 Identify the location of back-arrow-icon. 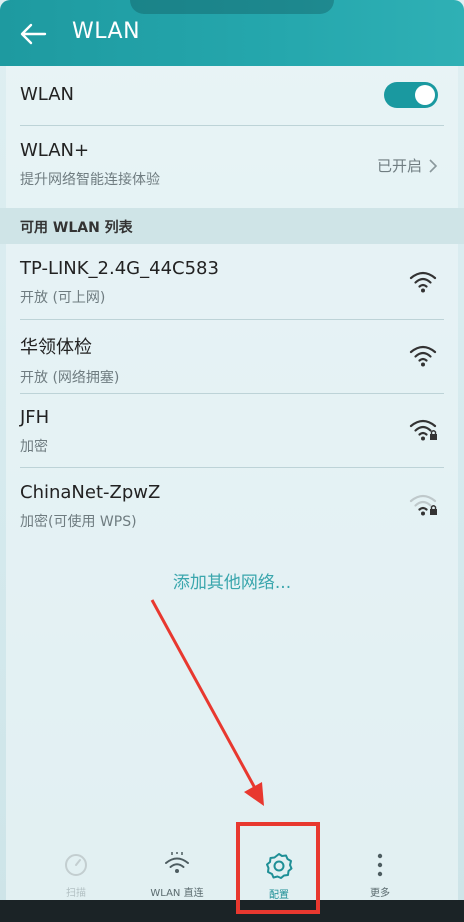
(33, 34).